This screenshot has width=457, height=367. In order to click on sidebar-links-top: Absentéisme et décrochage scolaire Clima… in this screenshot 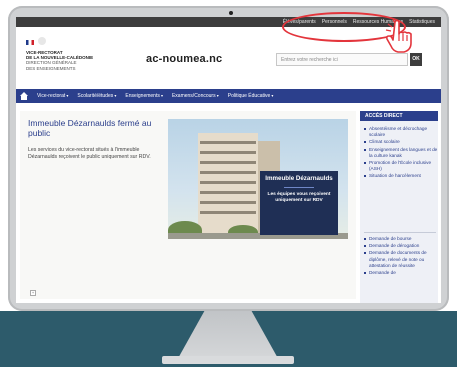, I will do `click(401, 153)`.